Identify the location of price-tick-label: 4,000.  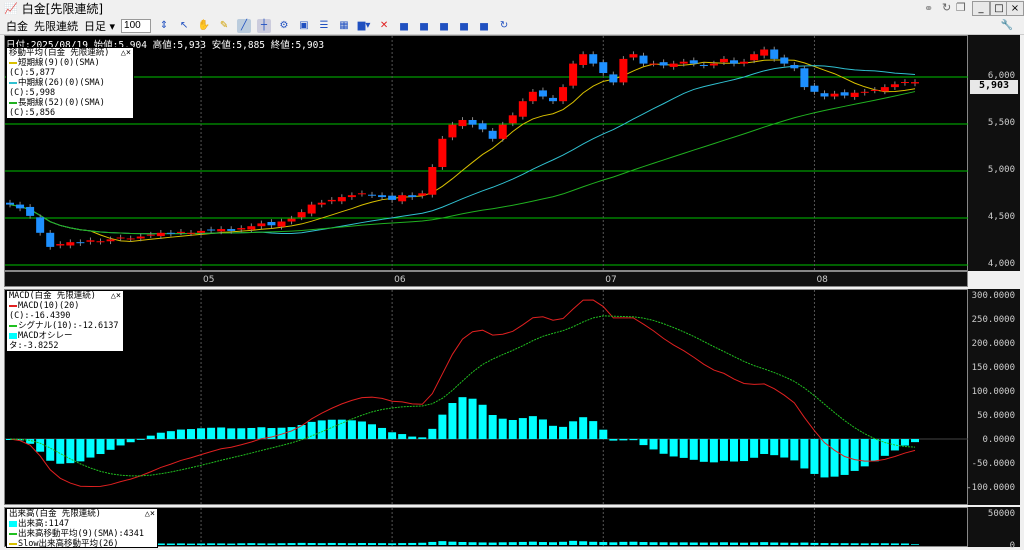
(1001, 264).